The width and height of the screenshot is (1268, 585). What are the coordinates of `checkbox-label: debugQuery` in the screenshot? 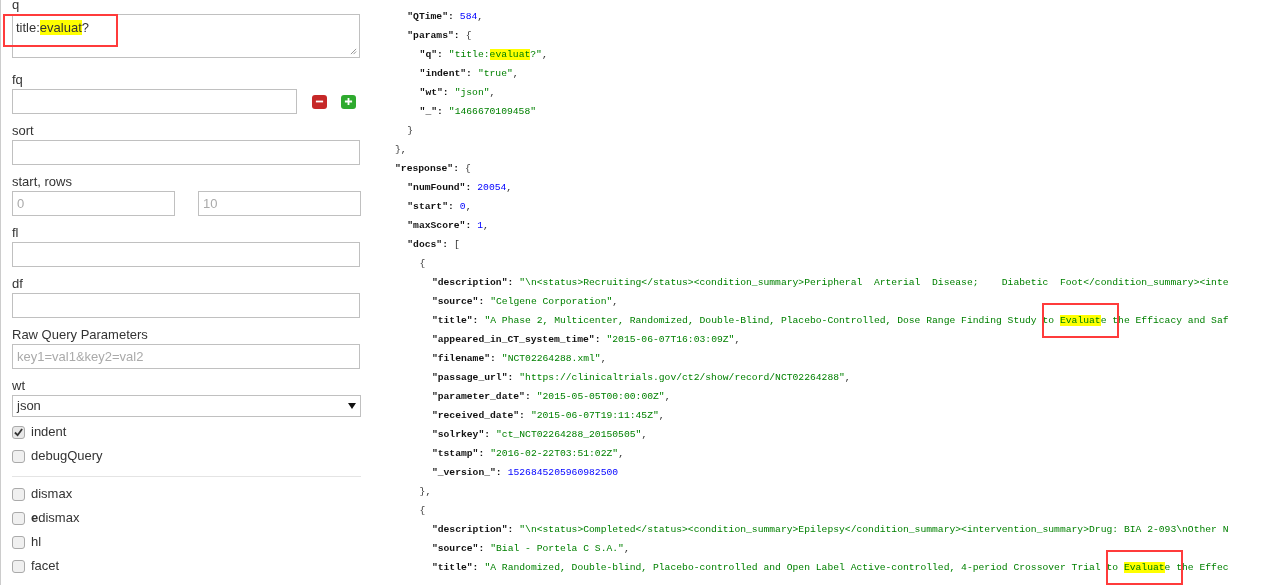 It's located at (67, 456).